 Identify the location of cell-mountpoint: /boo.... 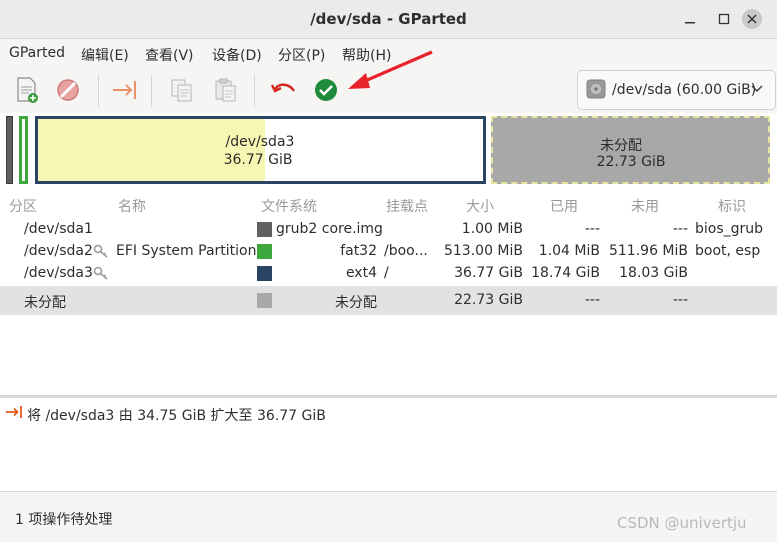
(406, 251).